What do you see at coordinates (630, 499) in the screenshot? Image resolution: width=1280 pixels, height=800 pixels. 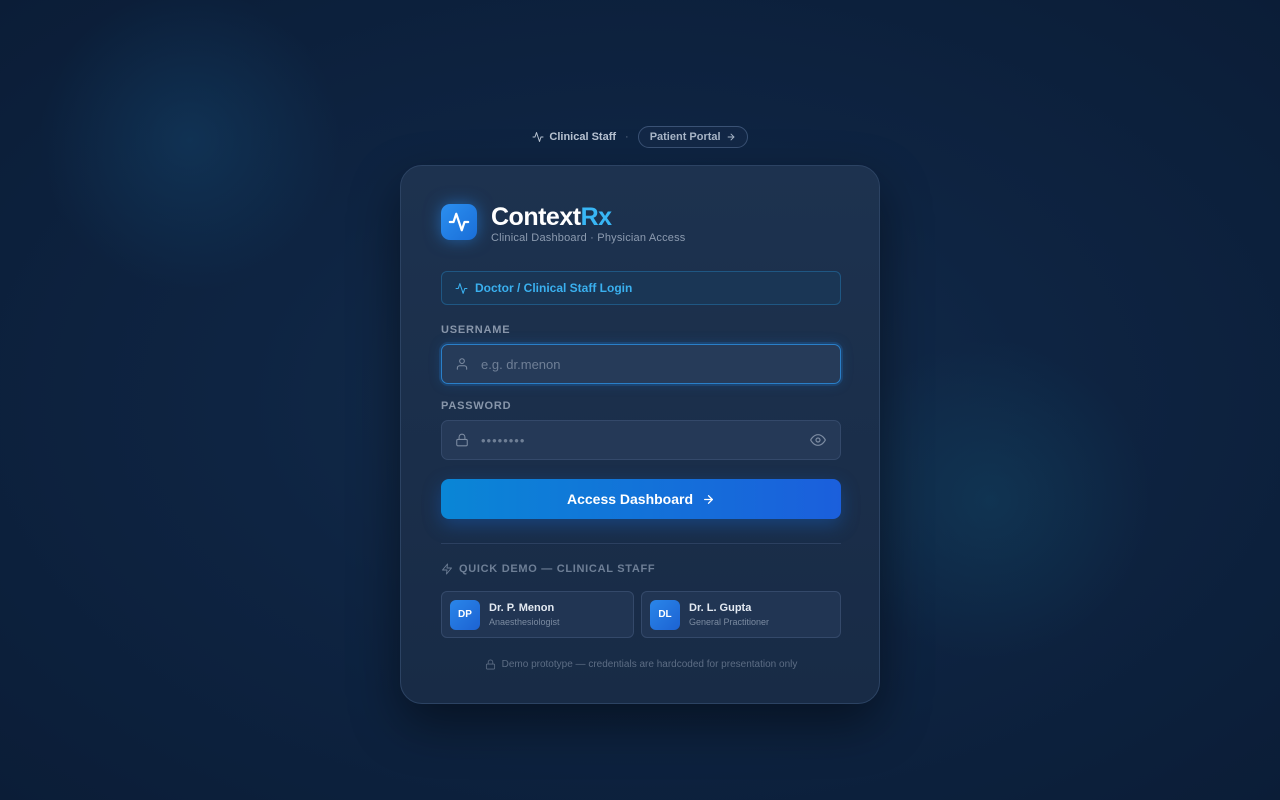 I see `access-dashboard-label: Access Dashboard` at bounding box center [630, 499].